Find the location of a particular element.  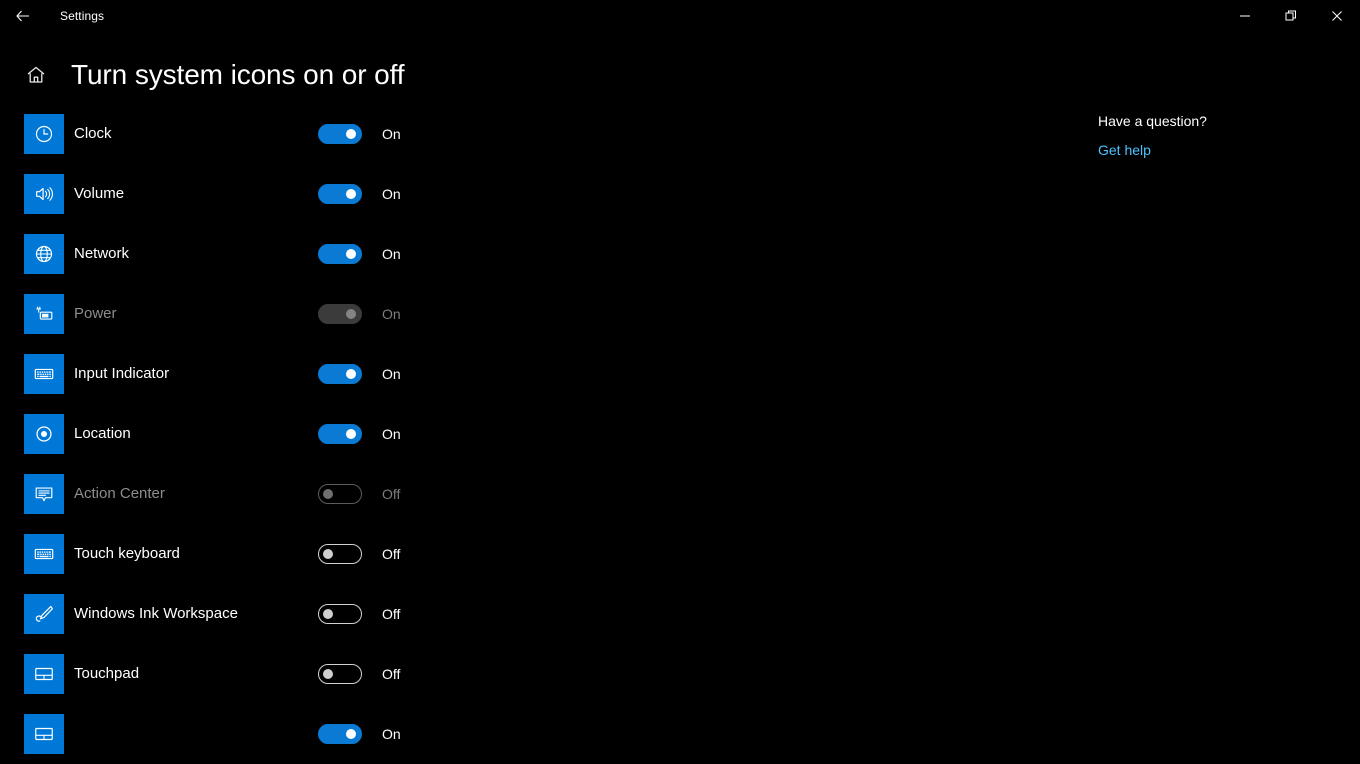

setting-row: Network On is located at coordinates (525, 254).